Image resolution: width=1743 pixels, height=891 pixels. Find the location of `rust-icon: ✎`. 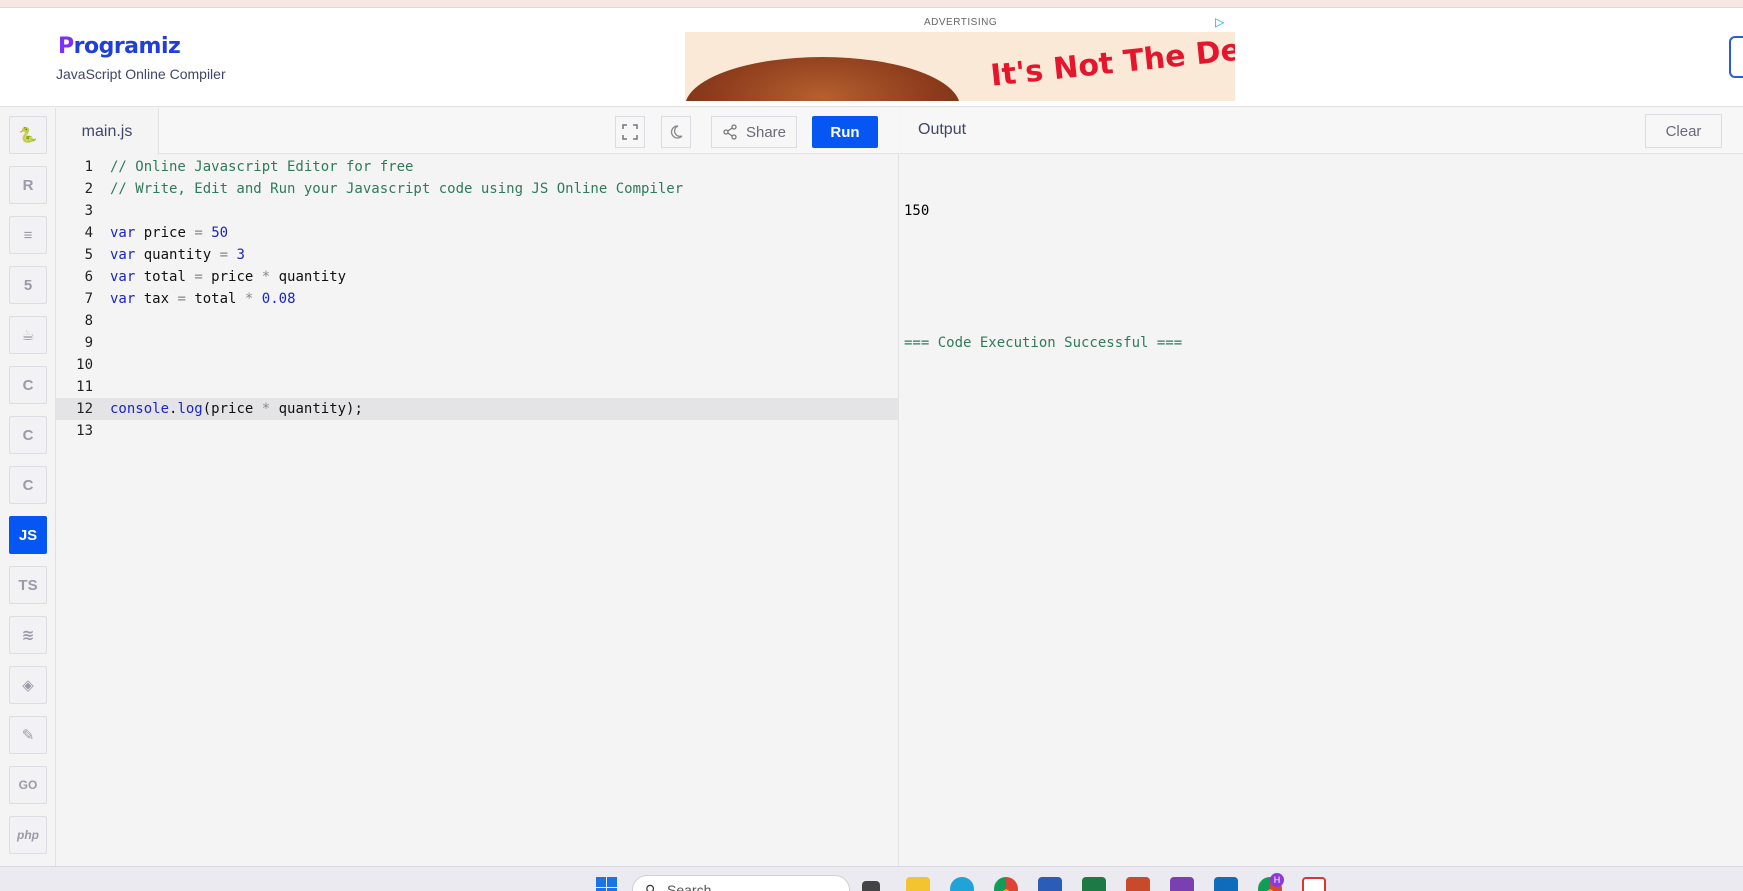

rust-icon: ✎ is located at coordinates (28, 735).